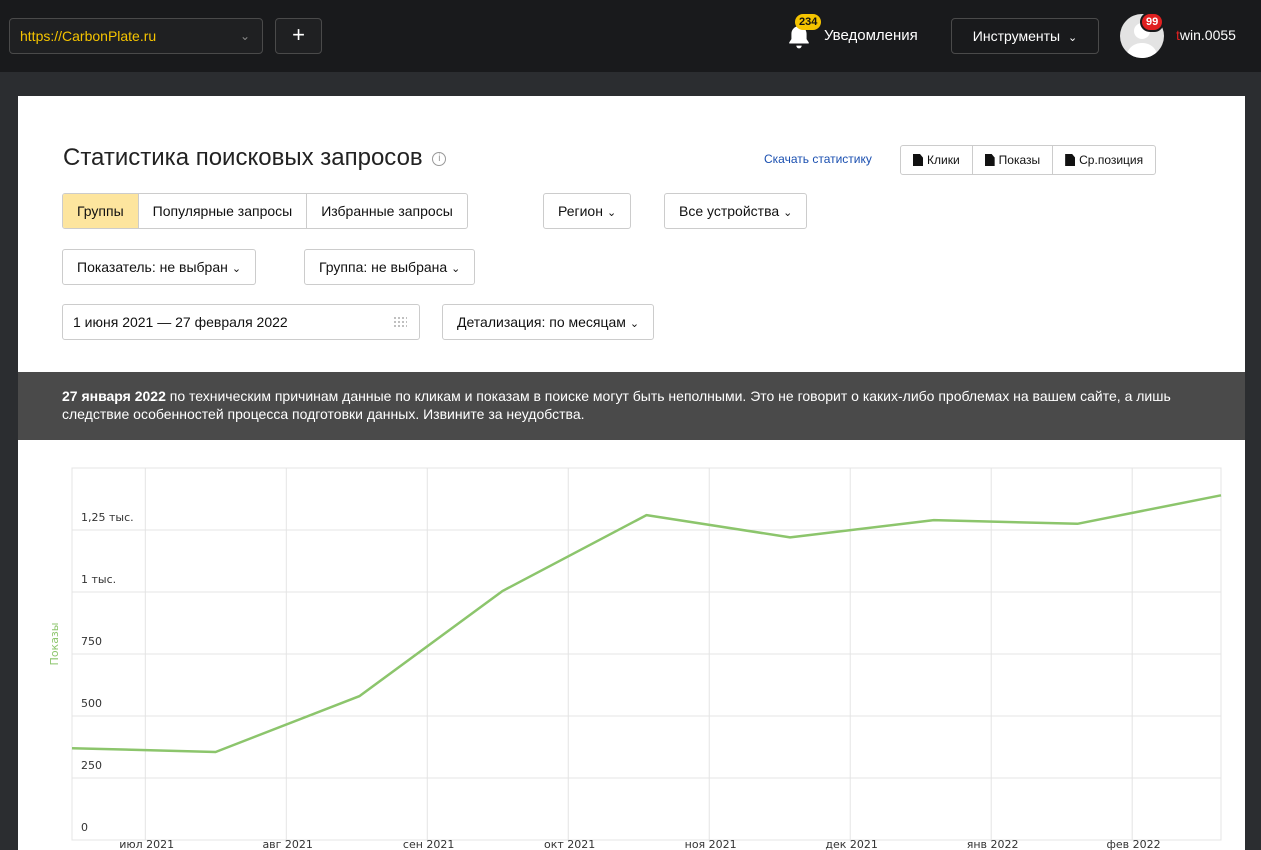 The height and width of the screenshot is (850, 1261). What do you see at coordinates (383, 267) in the screenshot?
I see `group-label: Группа: не выбрана` at bounding box center [383, 267].